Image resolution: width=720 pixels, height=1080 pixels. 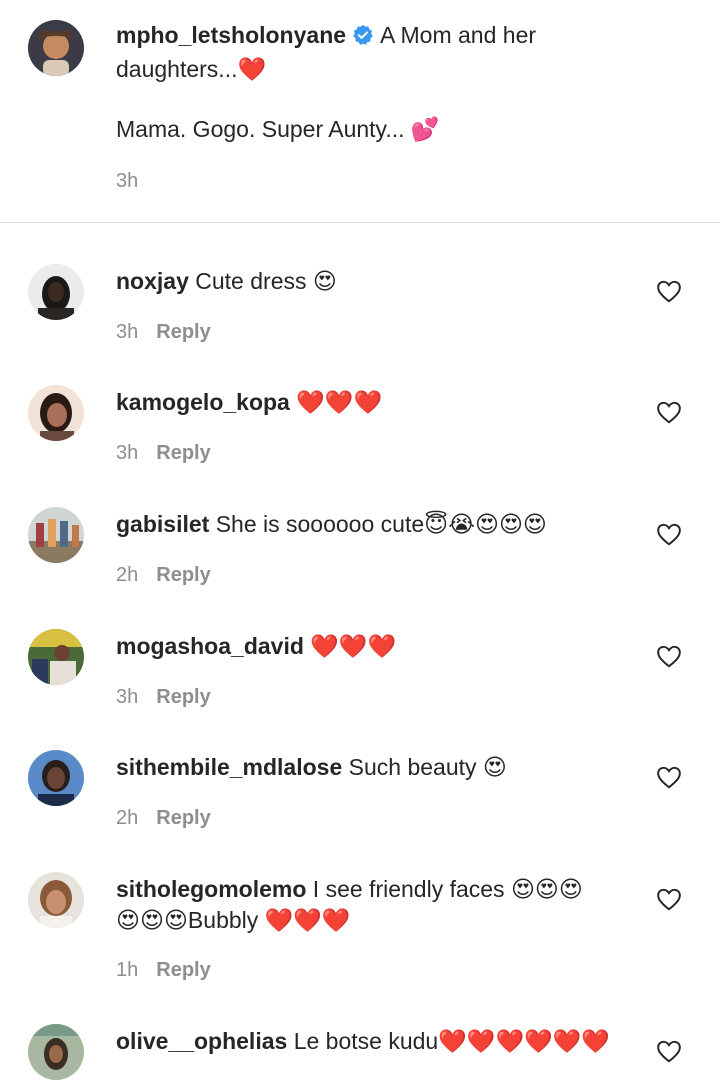 What do you see at coordinates (152, 281) in the screenshot?
I see `comment-username: noxjay` at bounding box center [152, 281].